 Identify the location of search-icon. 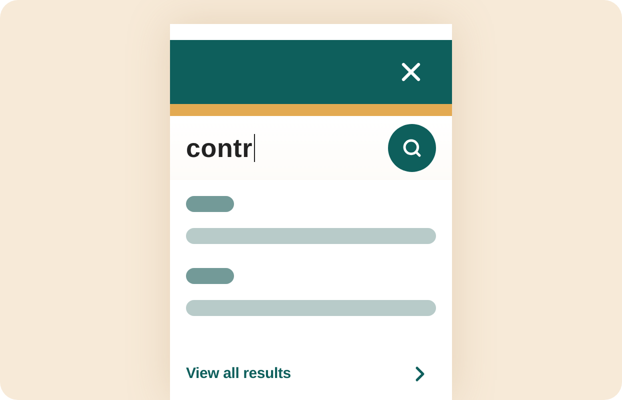
(412, 148).